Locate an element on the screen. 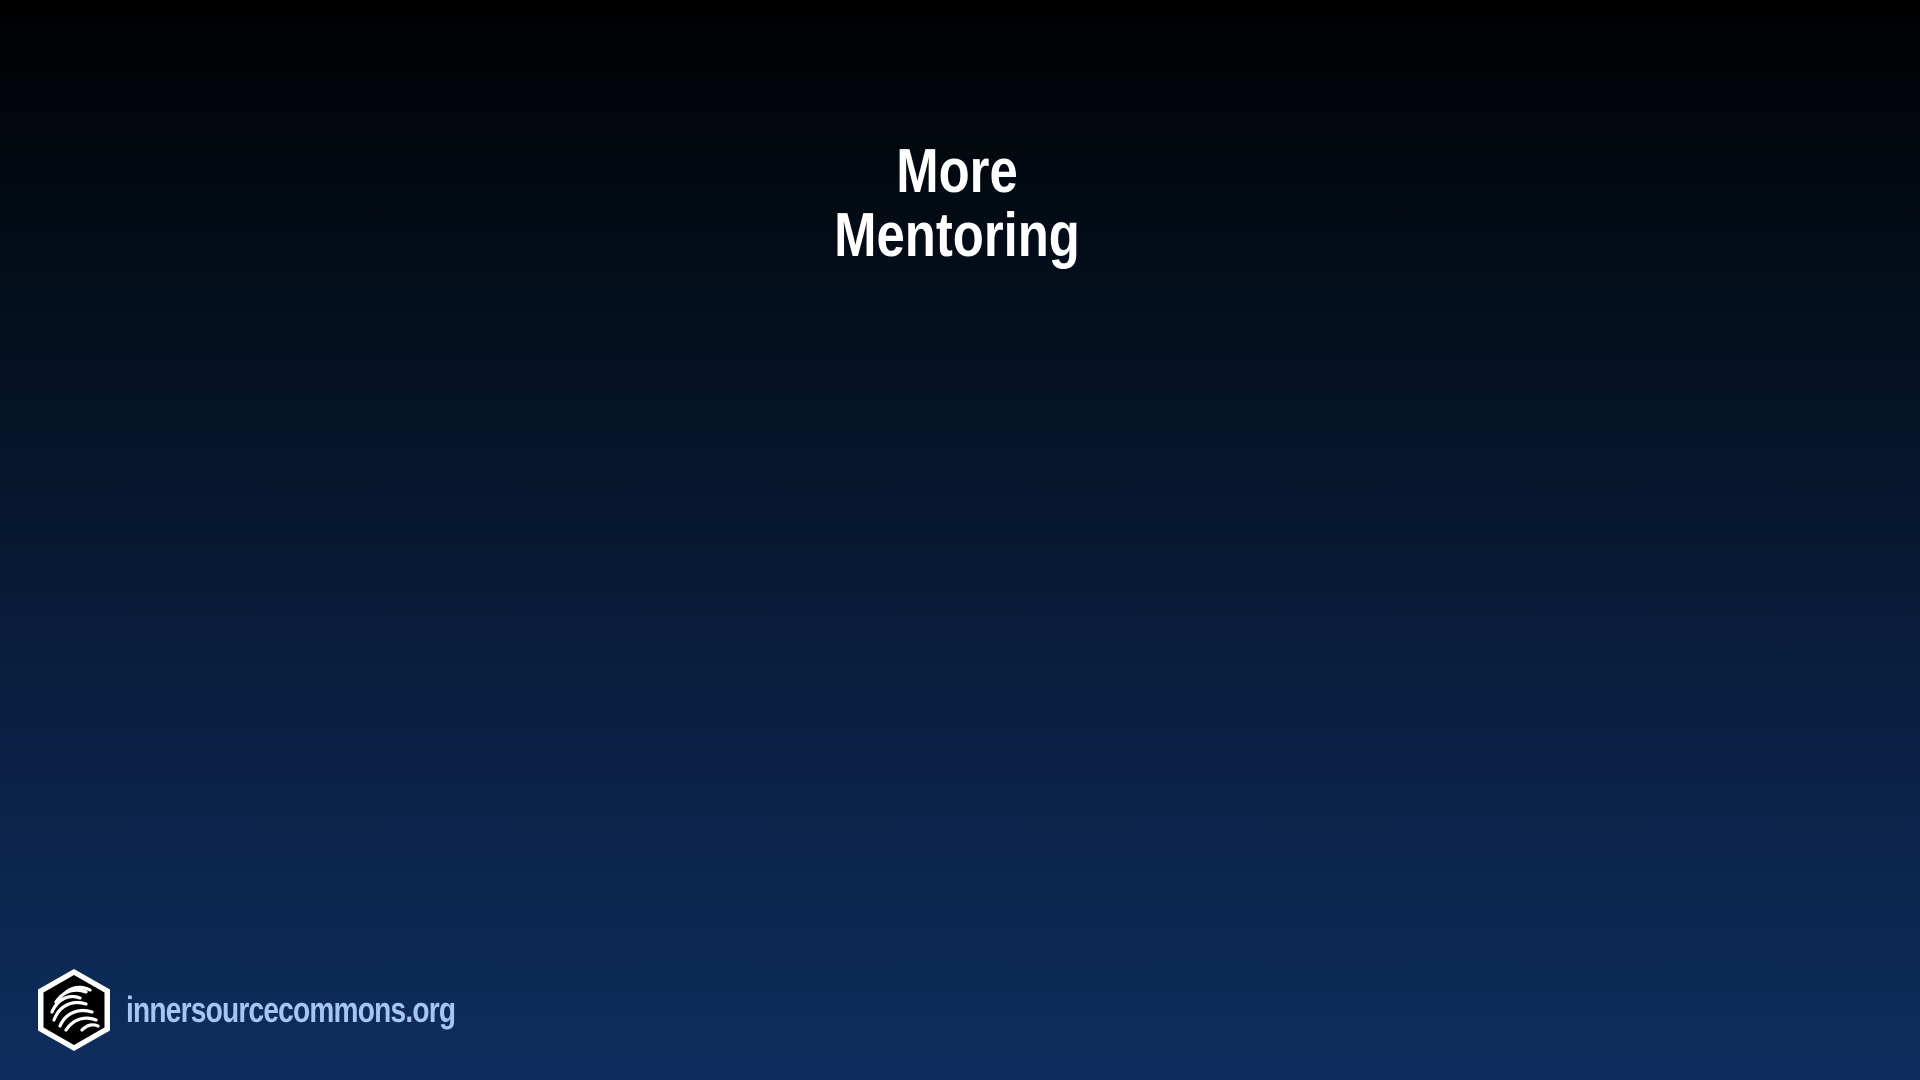 The height and width of the screenshot is (1080, 1920). slide-title-line-2: Mentoring is located at coordinates (957, 235).